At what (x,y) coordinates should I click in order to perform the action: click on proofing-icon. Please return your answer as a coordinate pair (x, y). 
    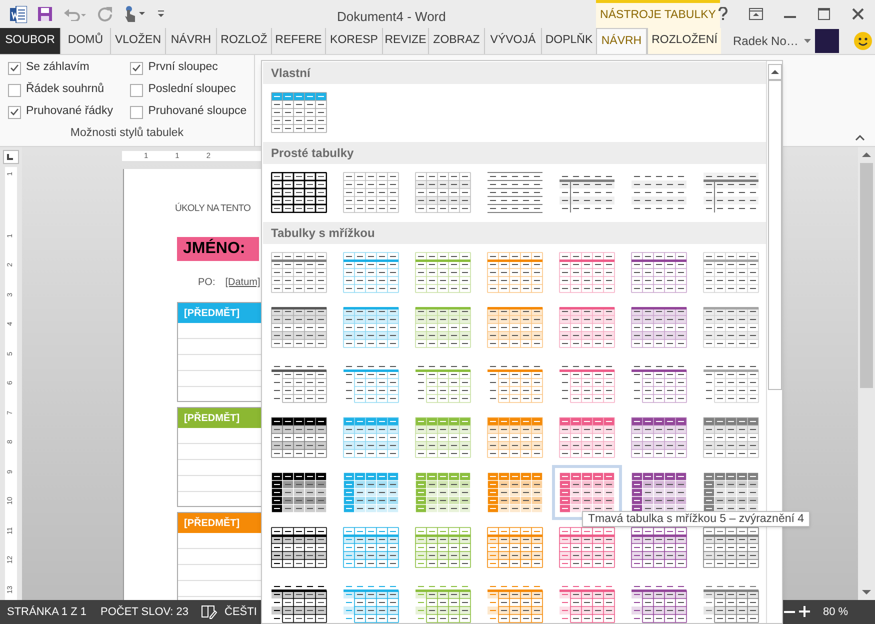
    Looking at the image, I should click on (208, 612).